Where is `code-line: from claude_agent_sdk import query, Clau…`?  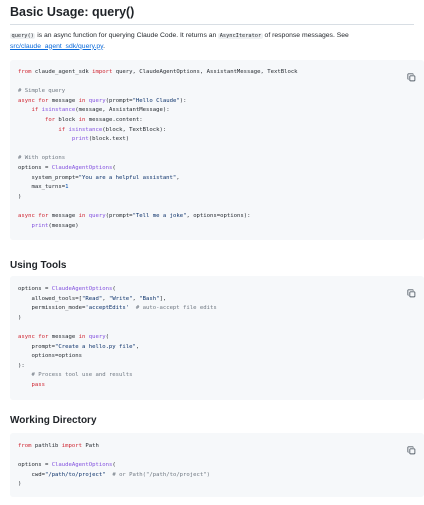 code-line: from claude_agent_sdk import query, Clau… is located at coordinates (158, 72).